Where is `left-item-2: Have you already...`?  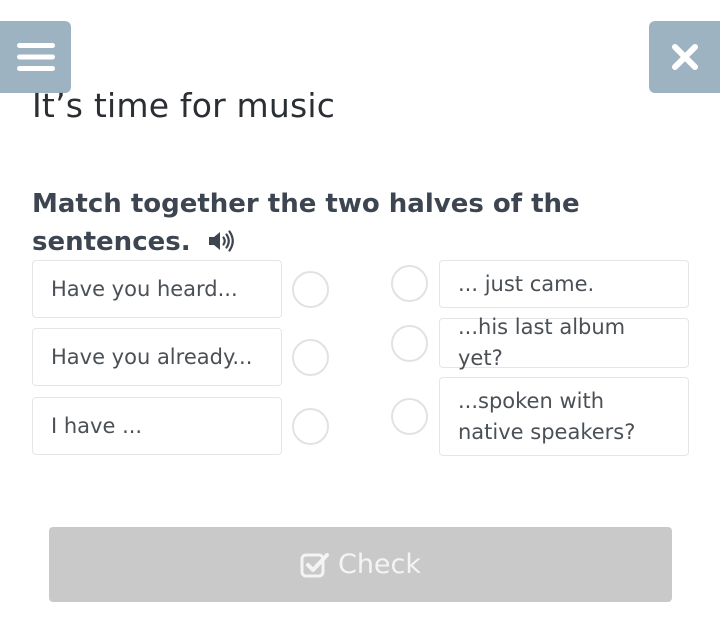
left-item-2: Have you already... is located at coordinates (157, 357).